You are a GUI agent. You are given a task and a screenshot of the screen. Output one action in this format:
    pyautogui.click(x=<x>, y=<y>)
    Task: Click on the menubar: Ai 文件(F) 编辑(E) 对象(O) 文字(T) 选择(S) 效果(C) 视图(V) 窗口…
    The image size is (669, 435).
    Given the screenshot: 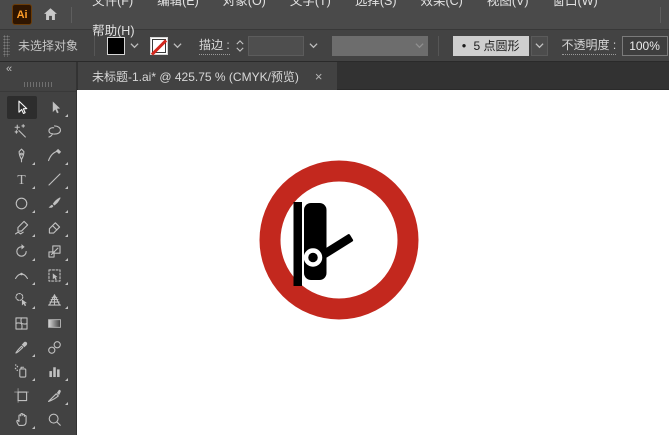 What is the action you would take?
    pyautogui.click(x=334, y=19)
    